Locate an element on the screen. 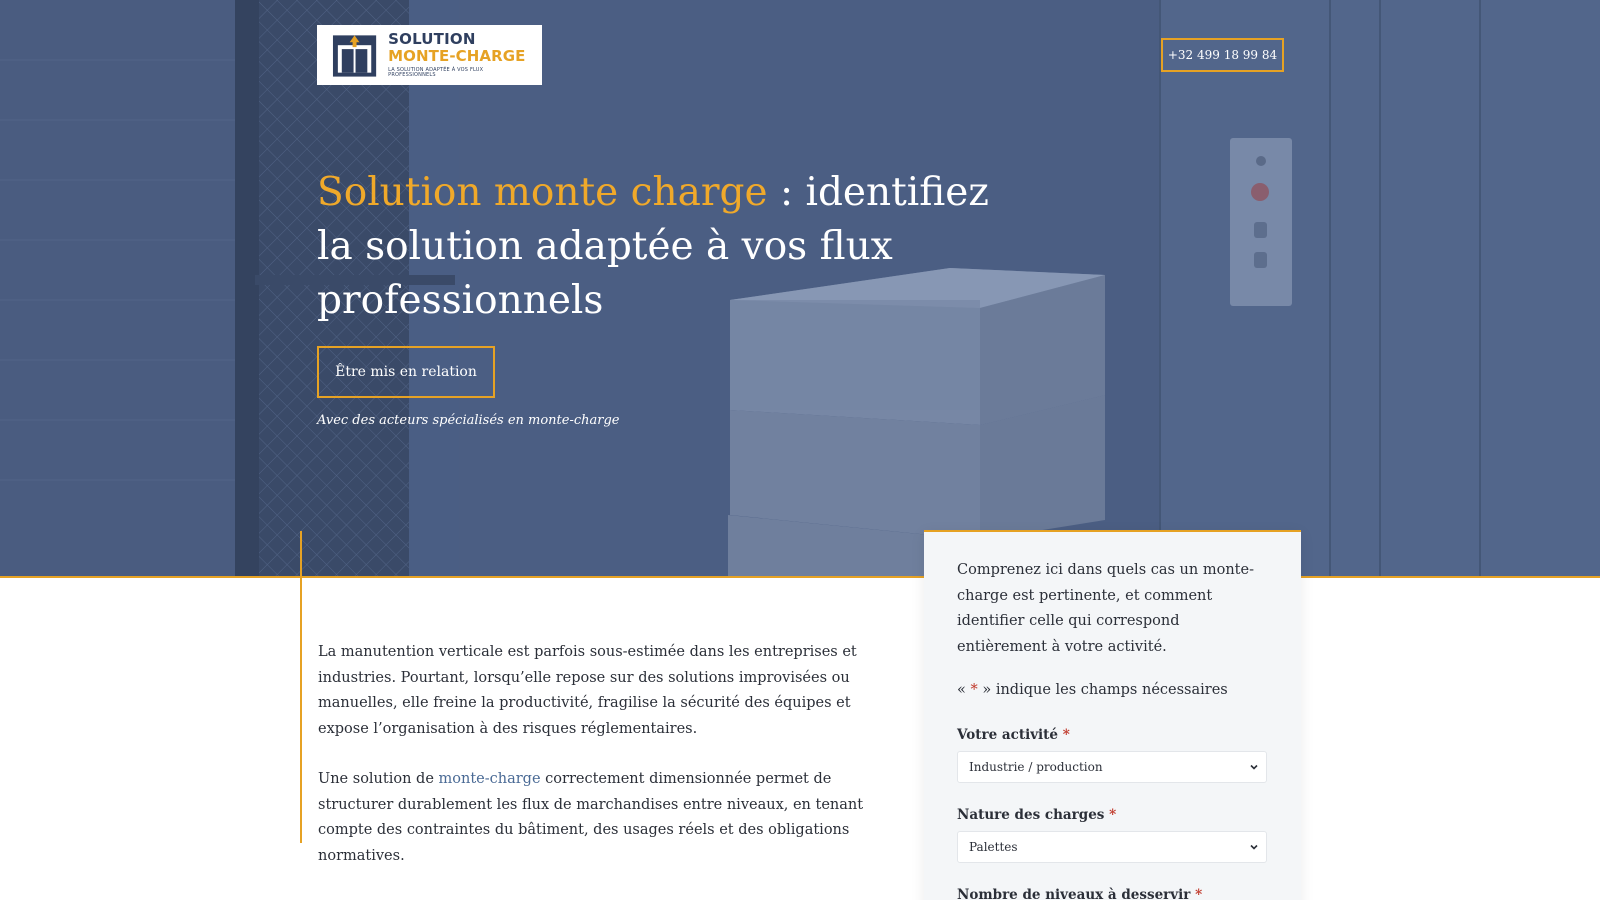 The height and width of the screenshot is (900, 1600). load-type-required-mark: * is located at coordinates (1113, 815).